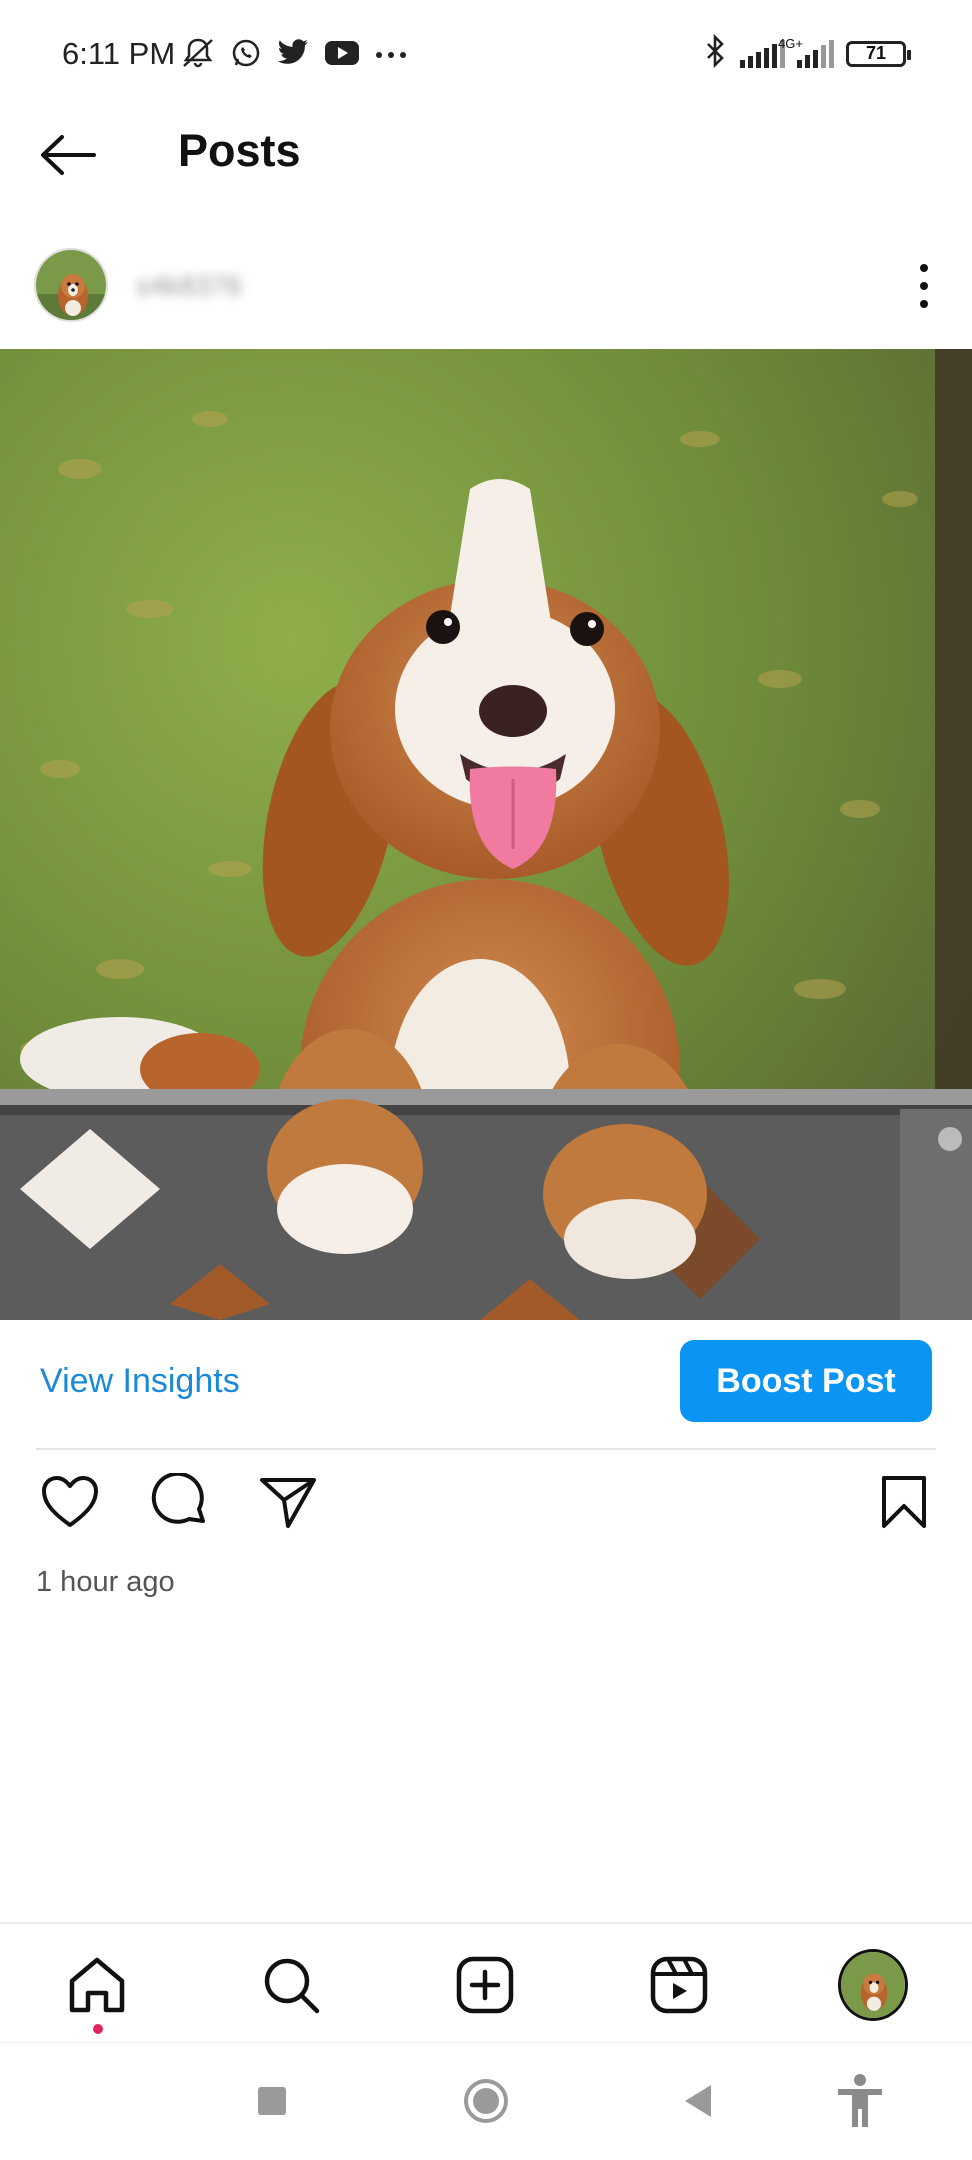 This screenshot has height=2160, width=972. What do you see at coordinates (391, 56) in the screenshot?
I see `more-icon` at bounding box center [391, 56].